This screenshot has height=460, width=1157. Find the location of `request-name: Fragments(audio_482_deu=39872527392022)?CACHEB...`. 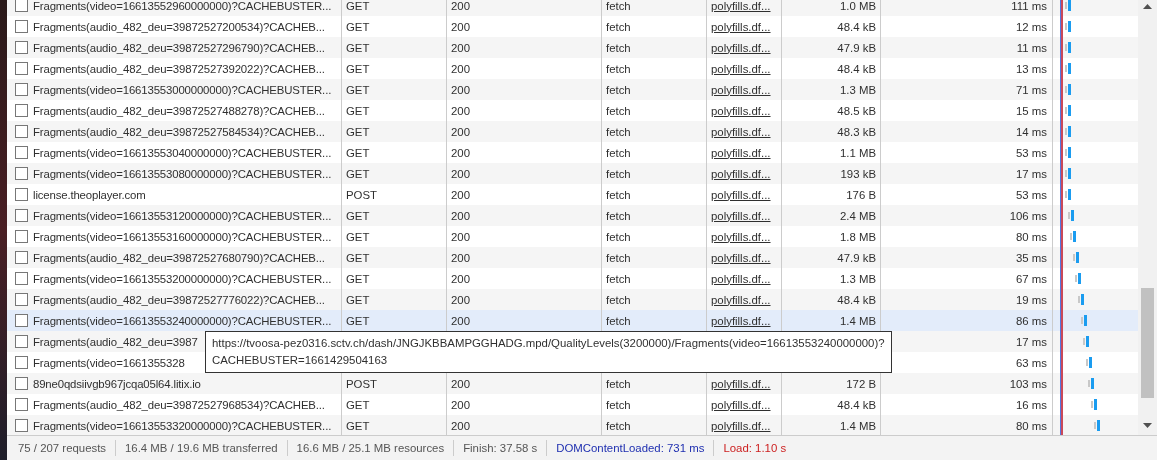

request-name: Fragments(audio_482_deu=39872527392022)?CACHEB... is located at coordinates (179, 68).